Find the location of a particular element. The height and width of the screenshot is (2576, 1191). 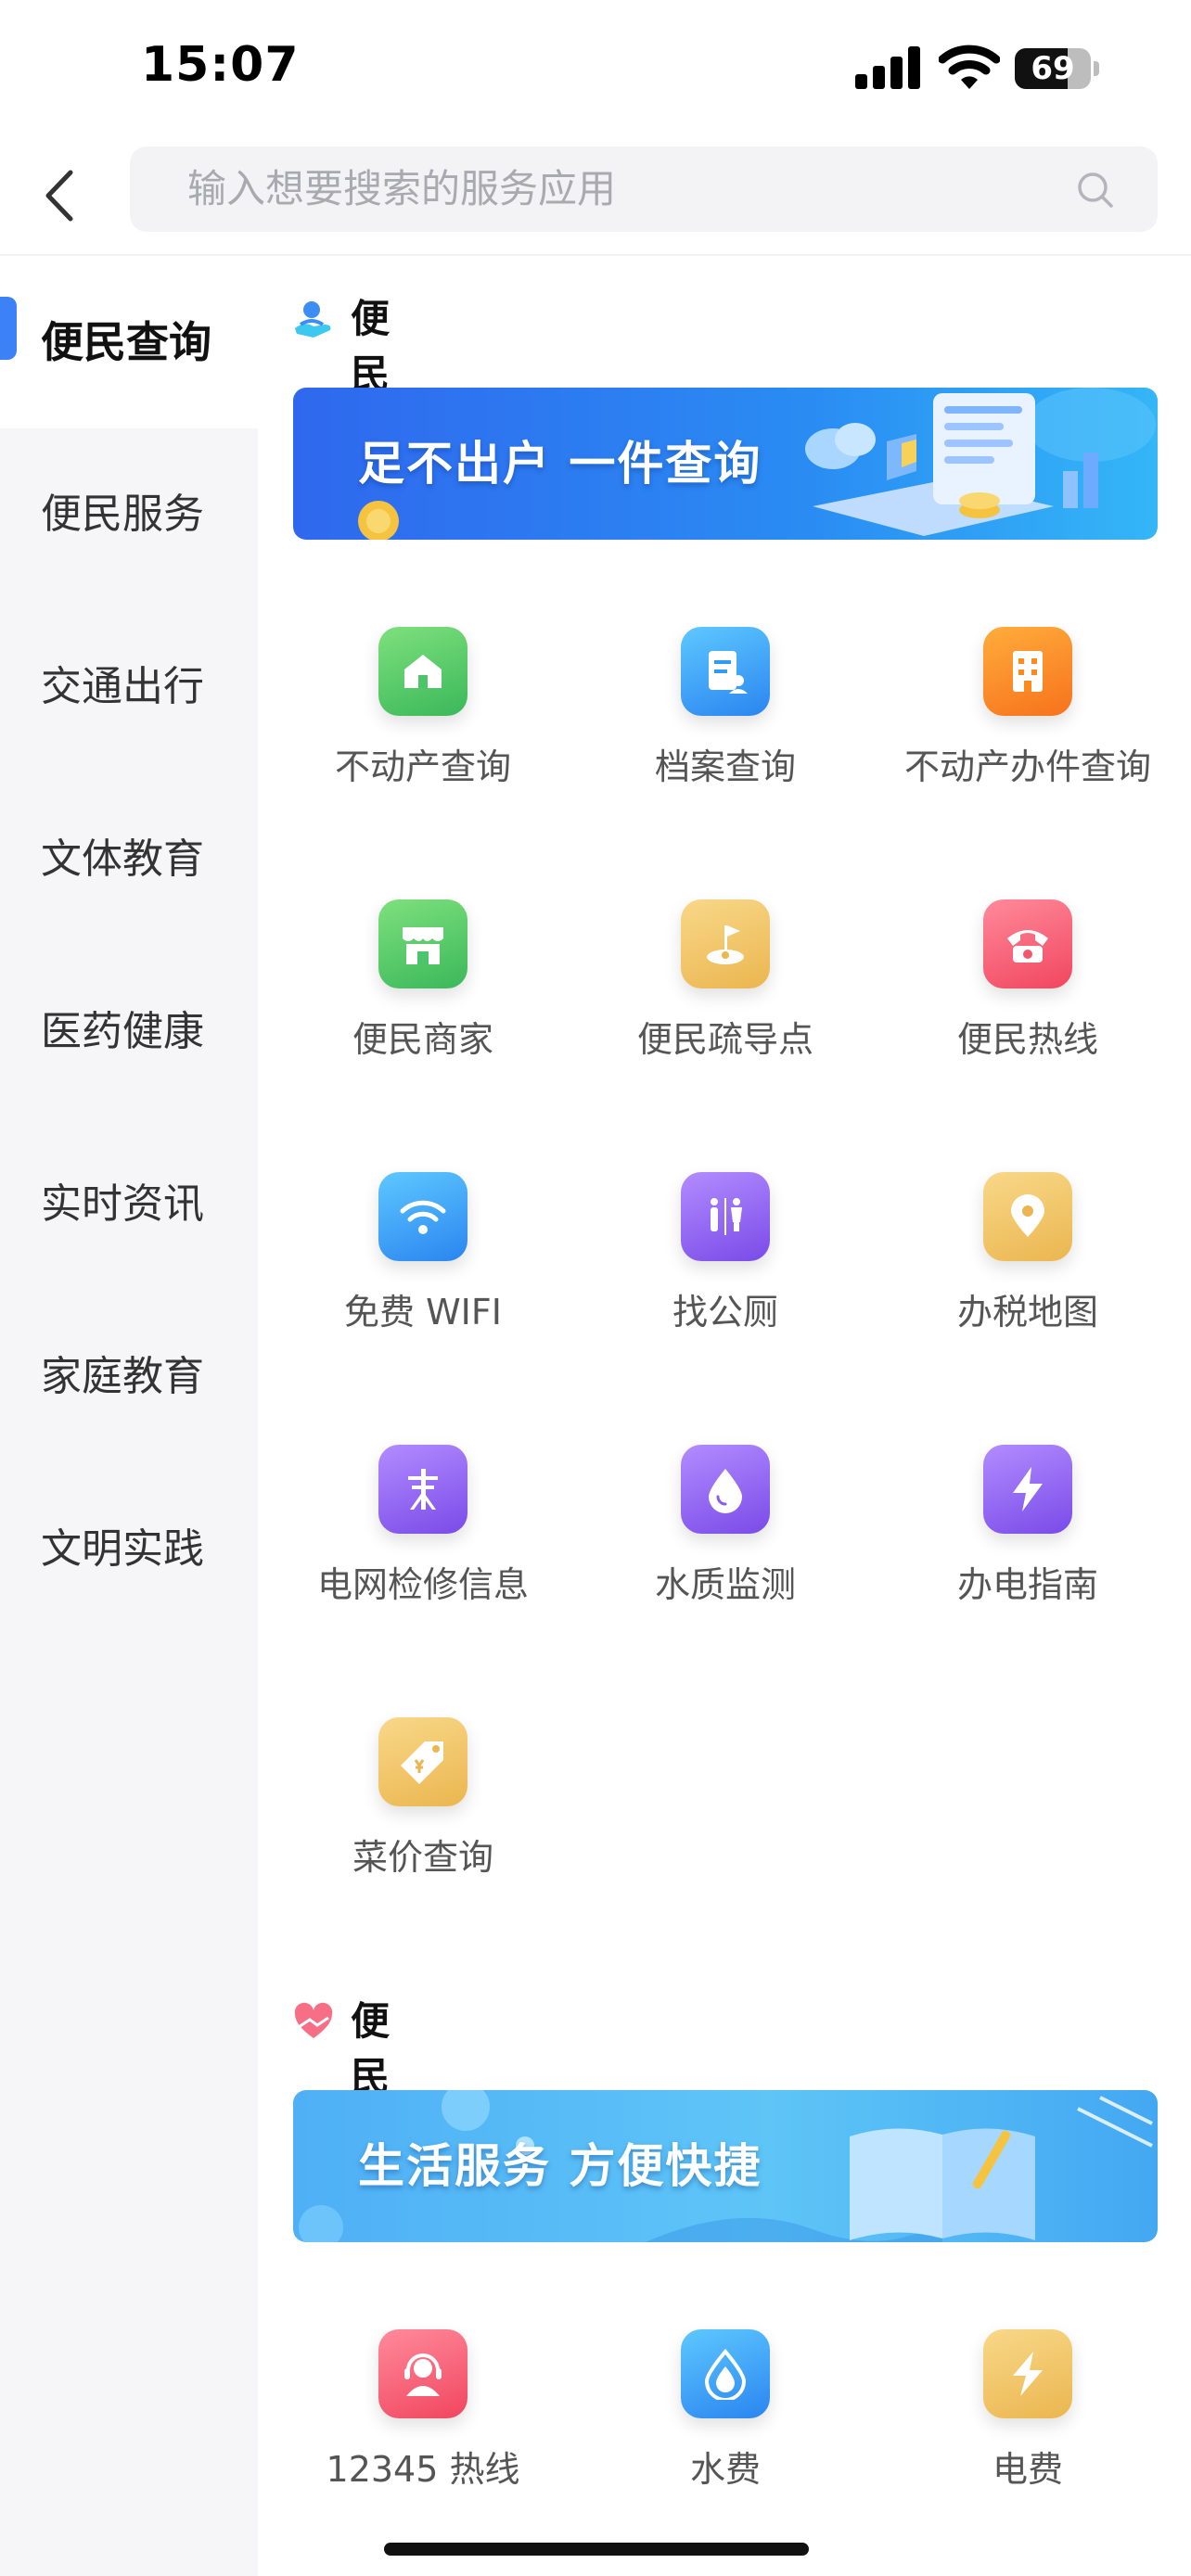

tile-electricity-bill: 电费 is located at coordinates (1027, 2449).